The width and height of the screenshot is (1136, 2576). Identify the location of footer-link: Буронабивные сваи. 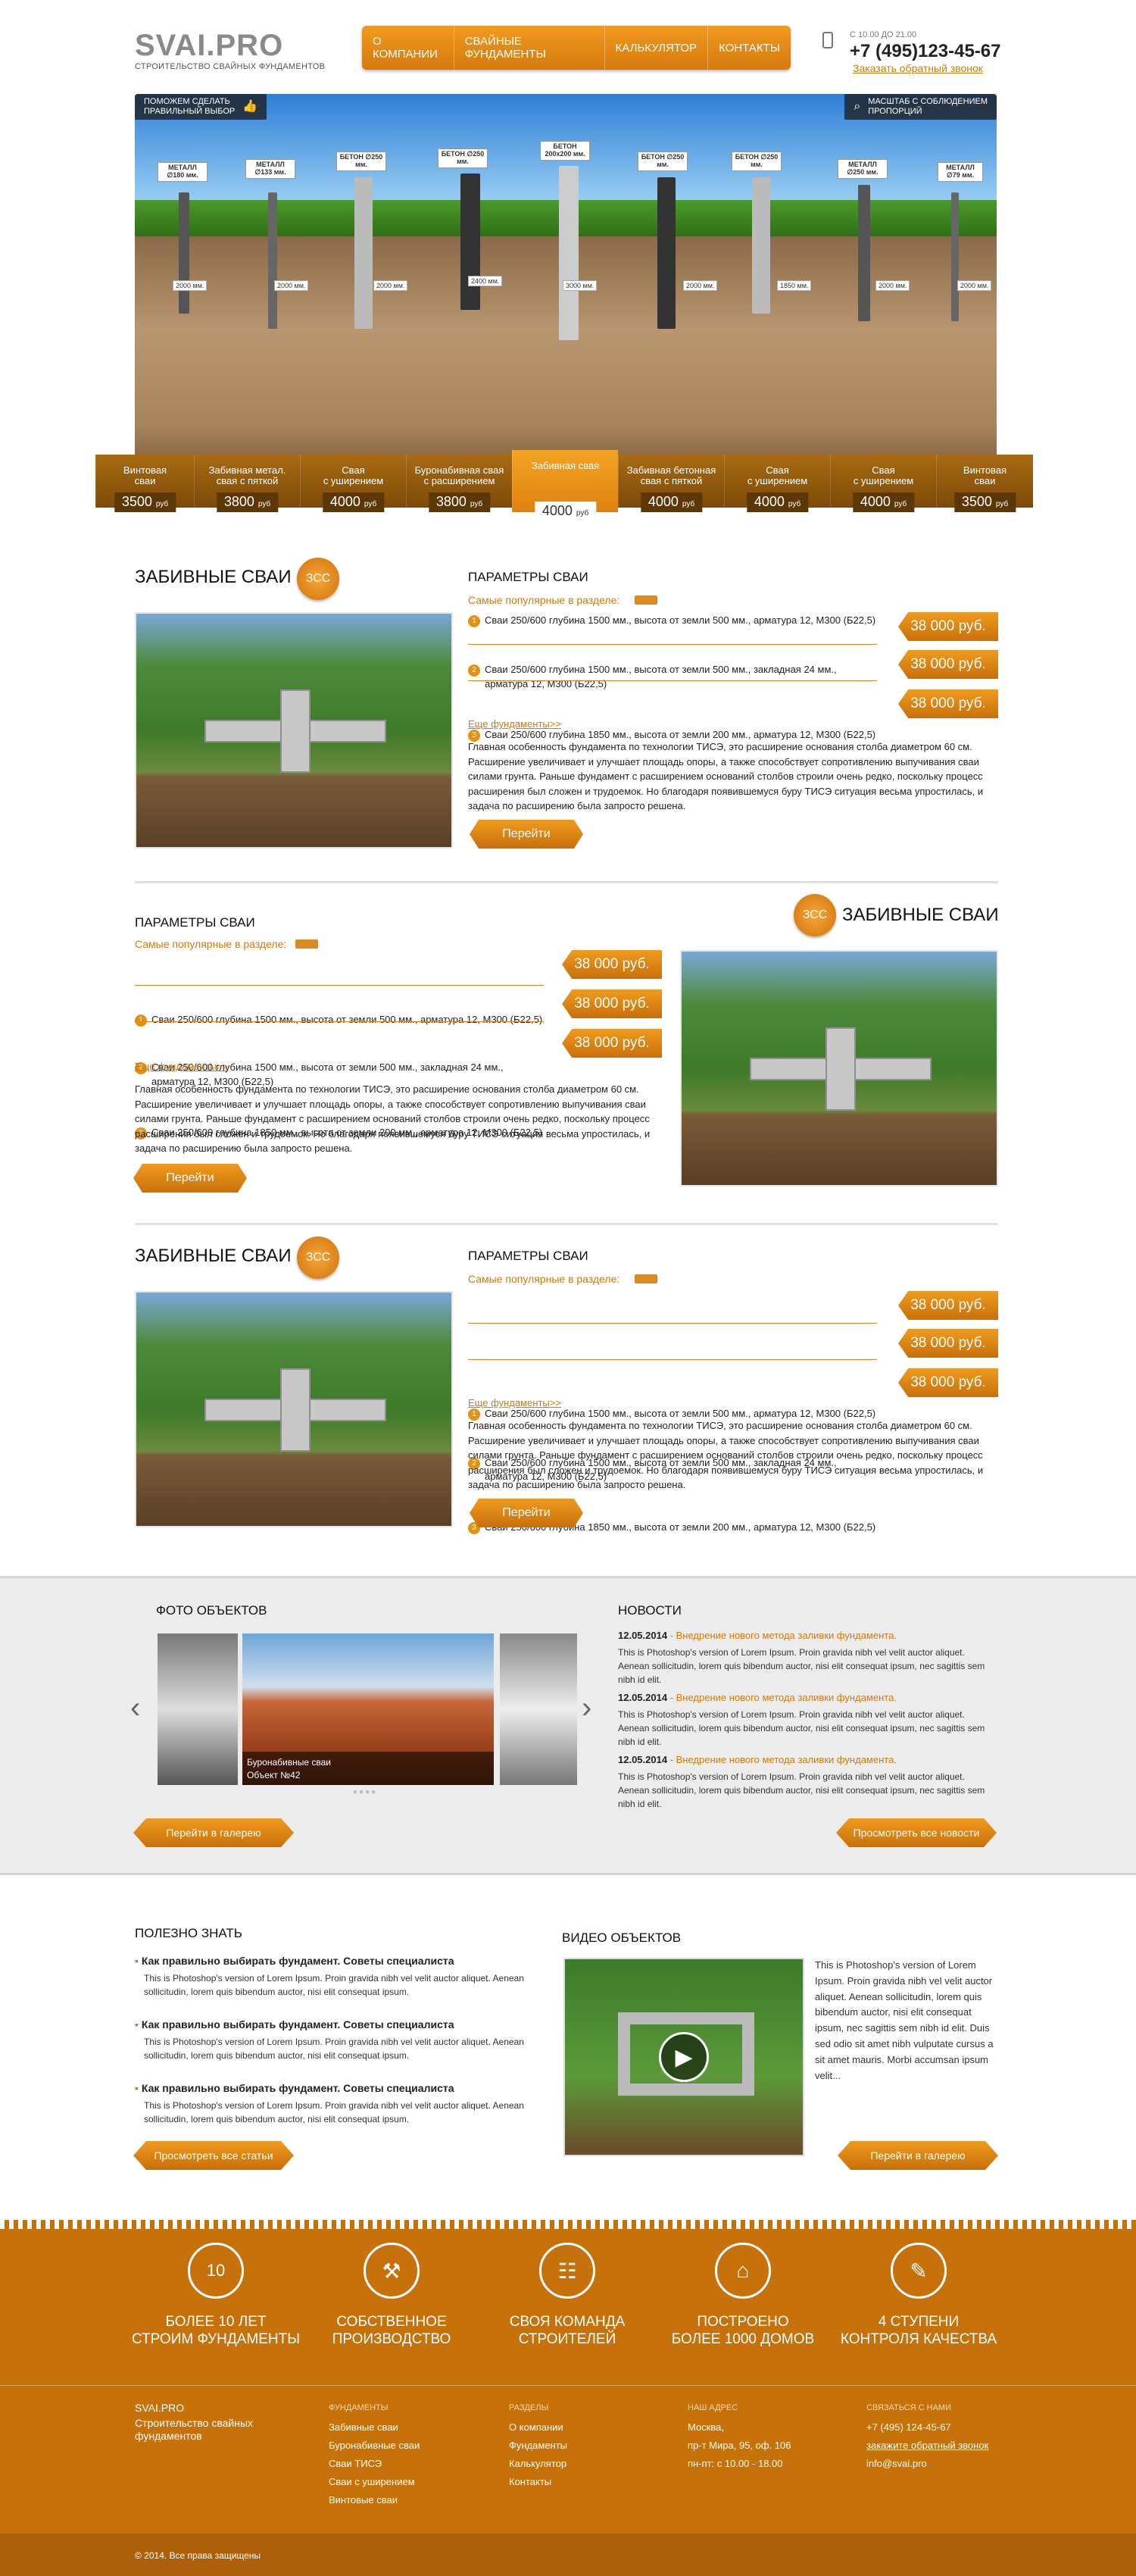
(374, 2446).